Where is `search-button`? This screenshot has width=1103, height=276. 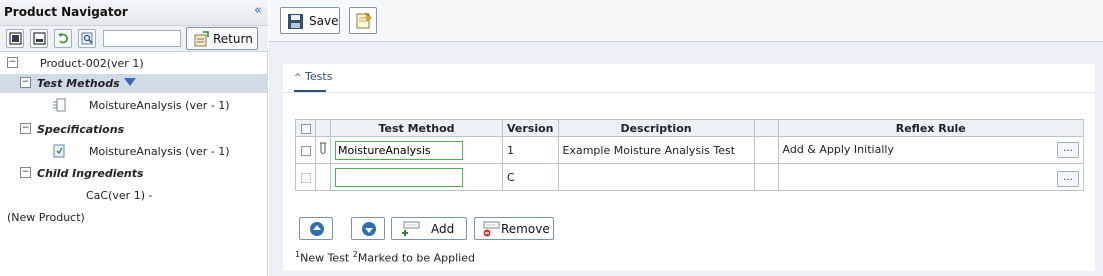 search-button is located at coordinates (87, 38).